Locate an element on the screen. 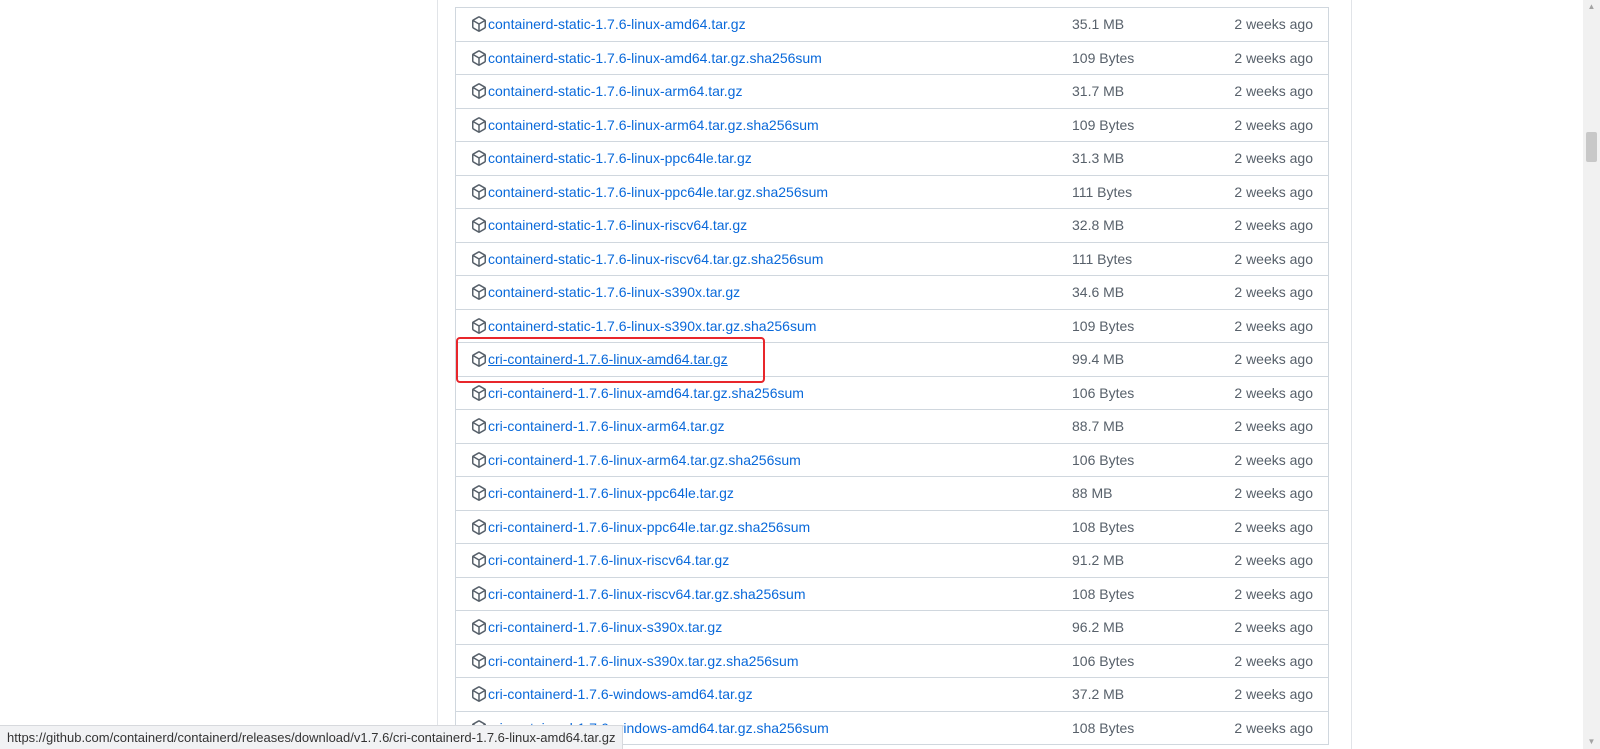 The width and height of the screenshot is (1600, 749). asset-download-link: cri-containerd-1.7.6-linux-s390x.tar.gz is located at coordinates (596, 627).